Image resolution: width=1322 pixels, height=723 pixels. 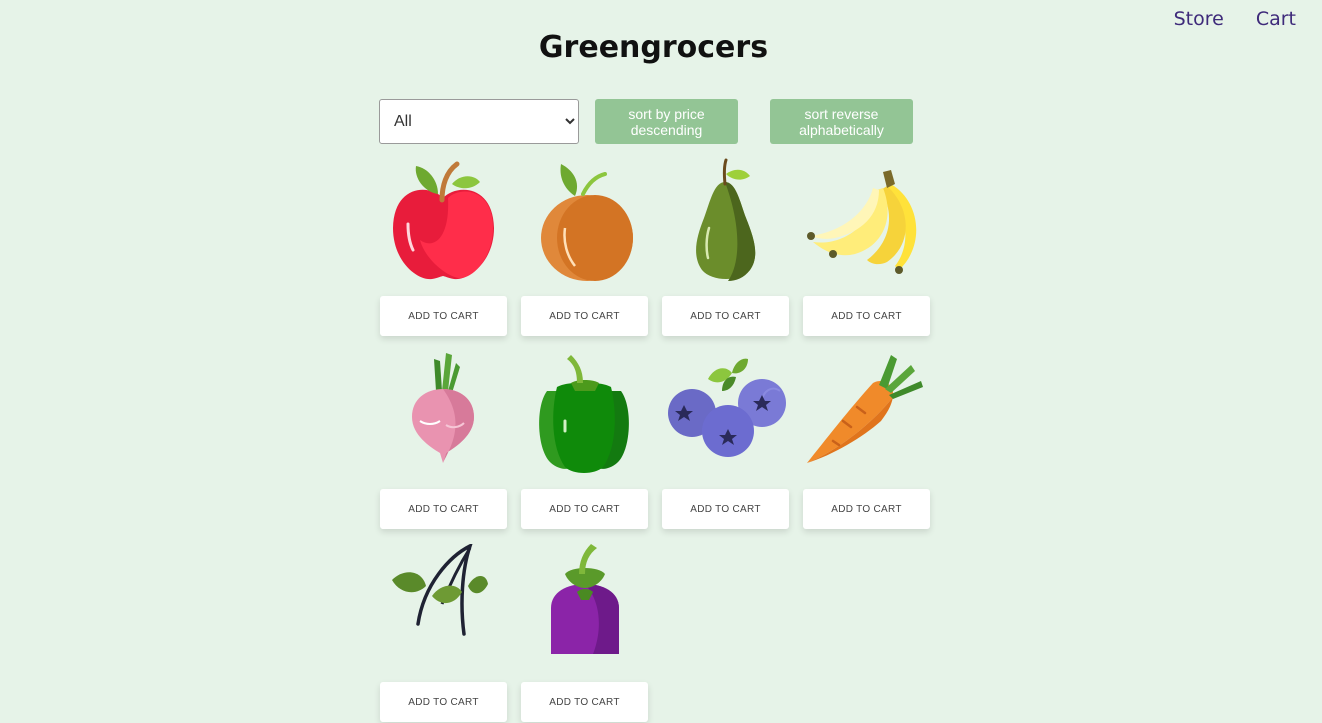 I want to click on nav-cart-link: Cart, so click(x=1276, y=19).